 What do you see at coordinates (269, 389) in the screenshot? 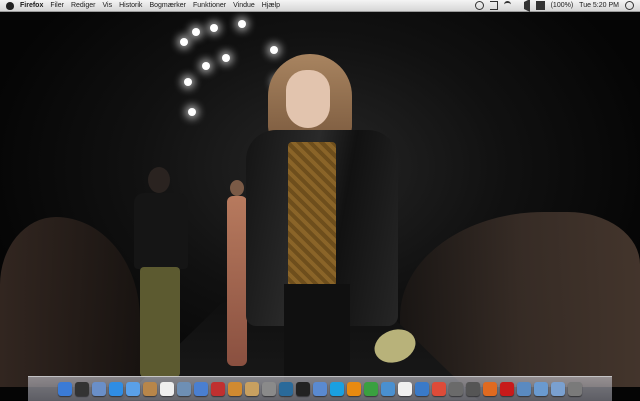
I see `system-preferences-icon` at bounding box center [269, 389].